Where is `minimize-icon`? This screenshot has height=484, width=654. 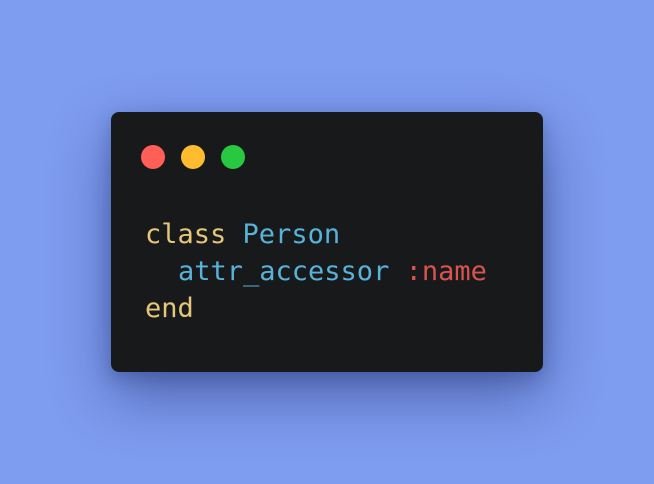
minimize-icon is located at coordinates (193, 157).